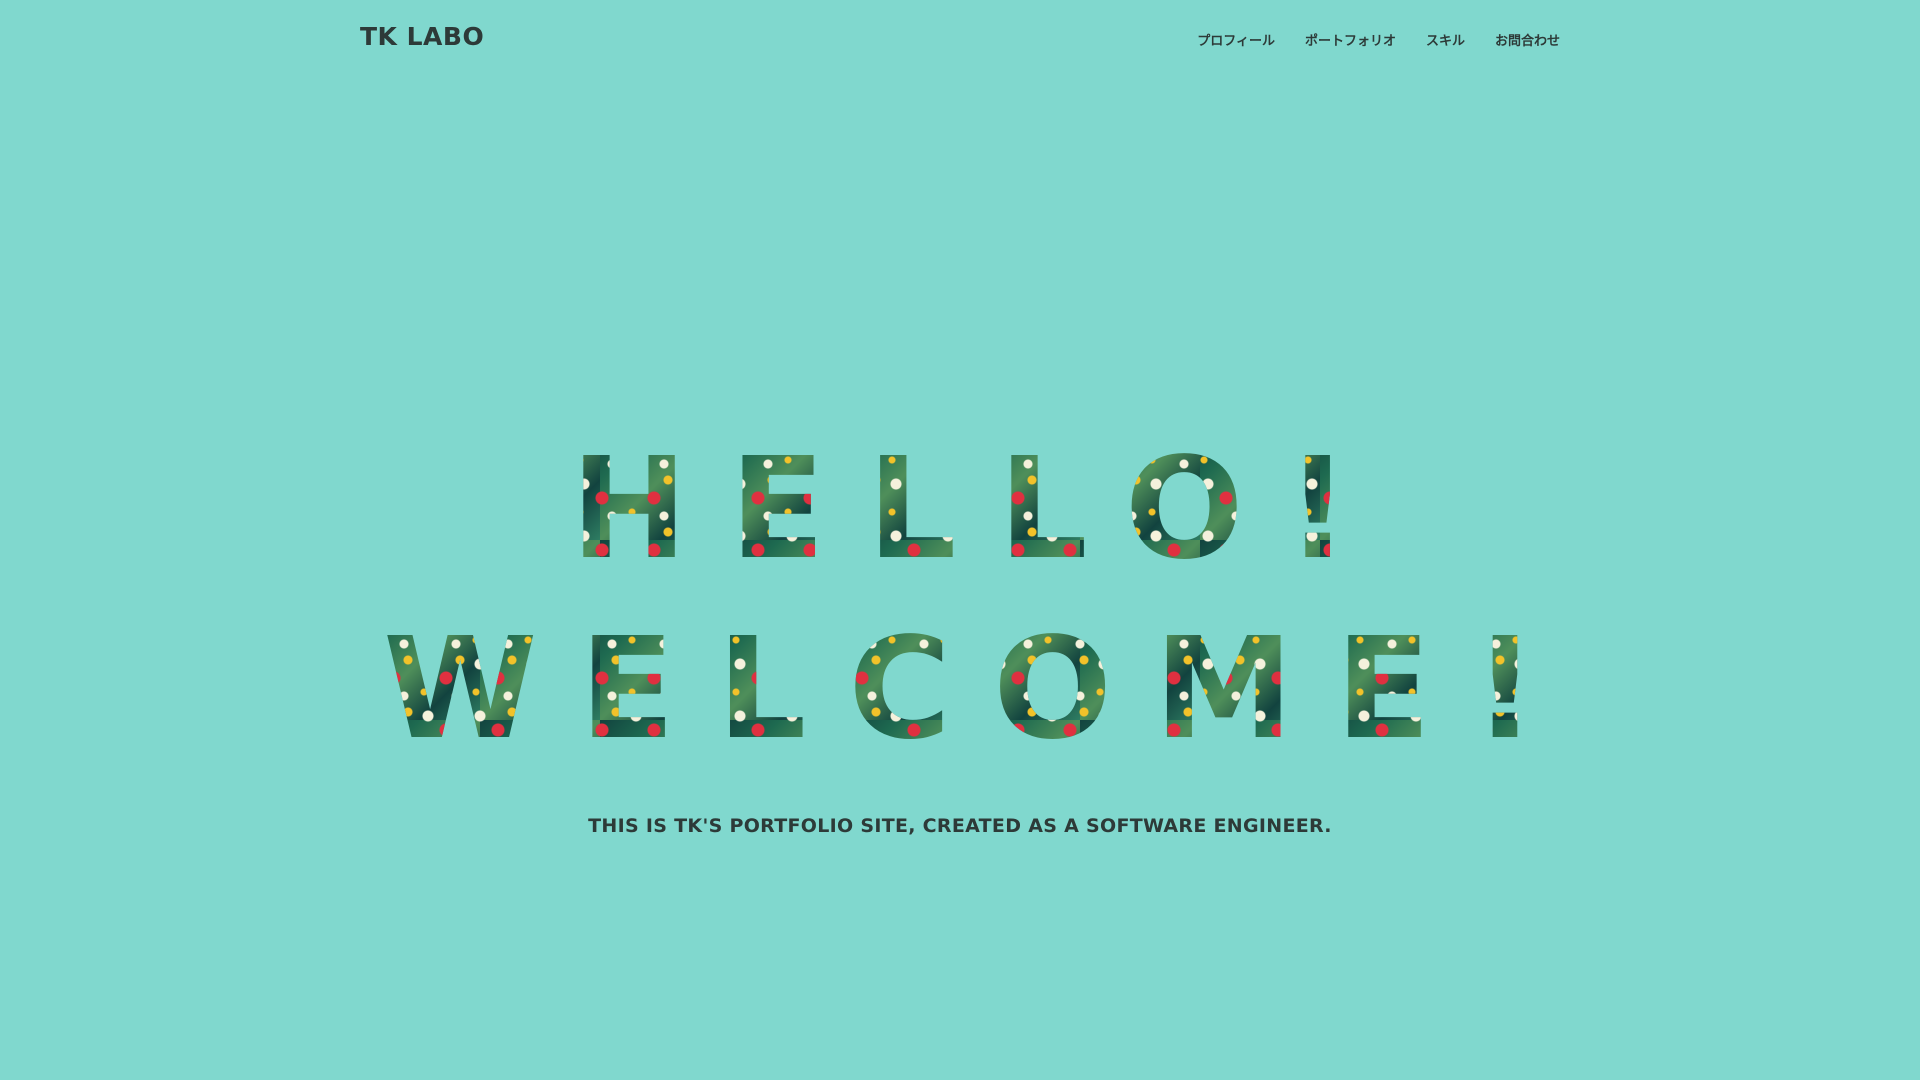 Image resolution: width=1920 pixels, height=1080 pixels. I want to click on nav-item-skills: スキル, so click(1445, 39).